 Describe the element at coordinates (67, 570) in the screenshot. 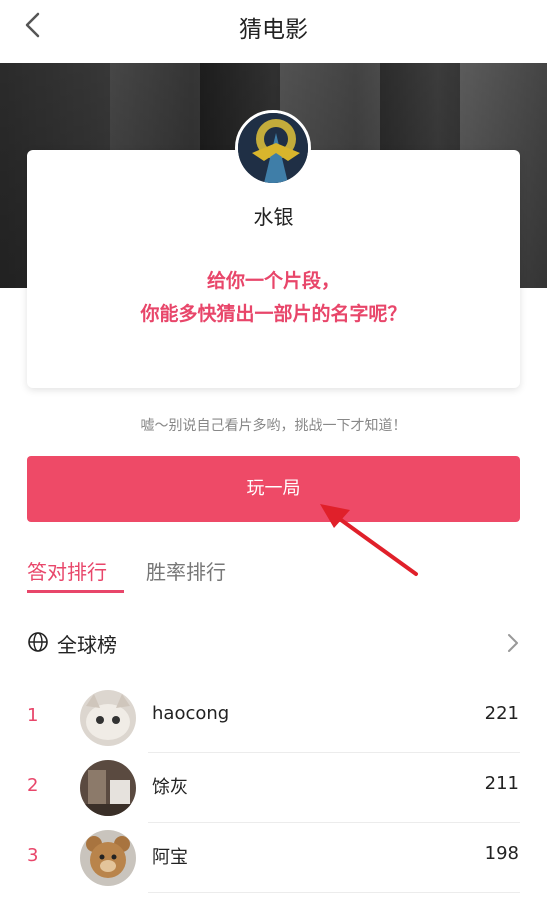

I see `tab-correct-ranking: 答对排行` at that location.